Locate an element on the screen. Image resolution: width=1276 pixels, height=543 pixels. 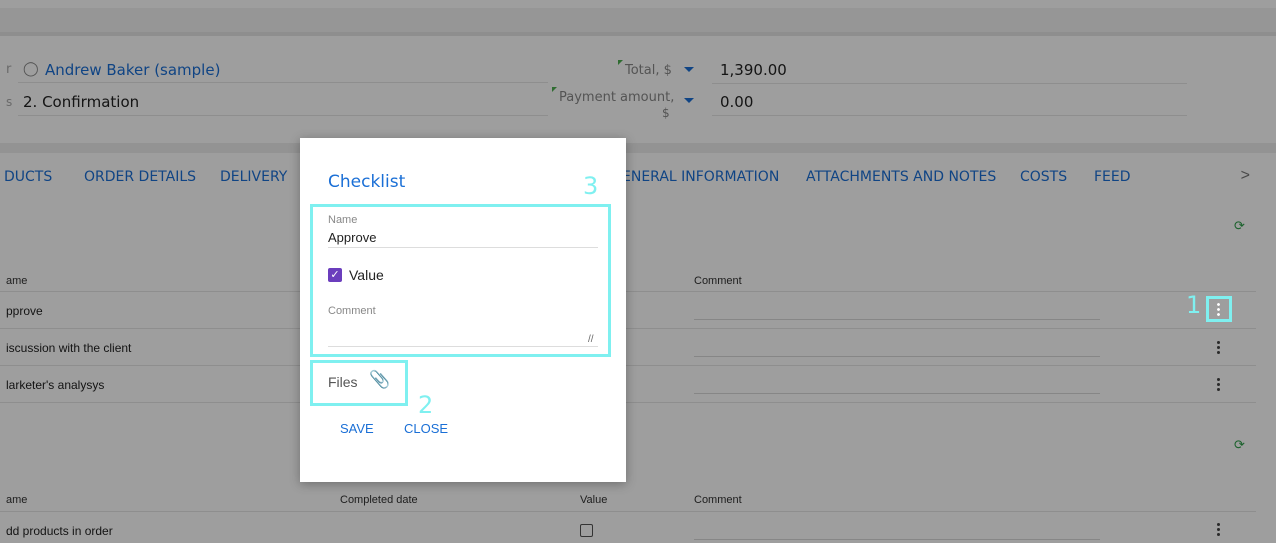
name-field: Approve is located at coordinates (352, 237).